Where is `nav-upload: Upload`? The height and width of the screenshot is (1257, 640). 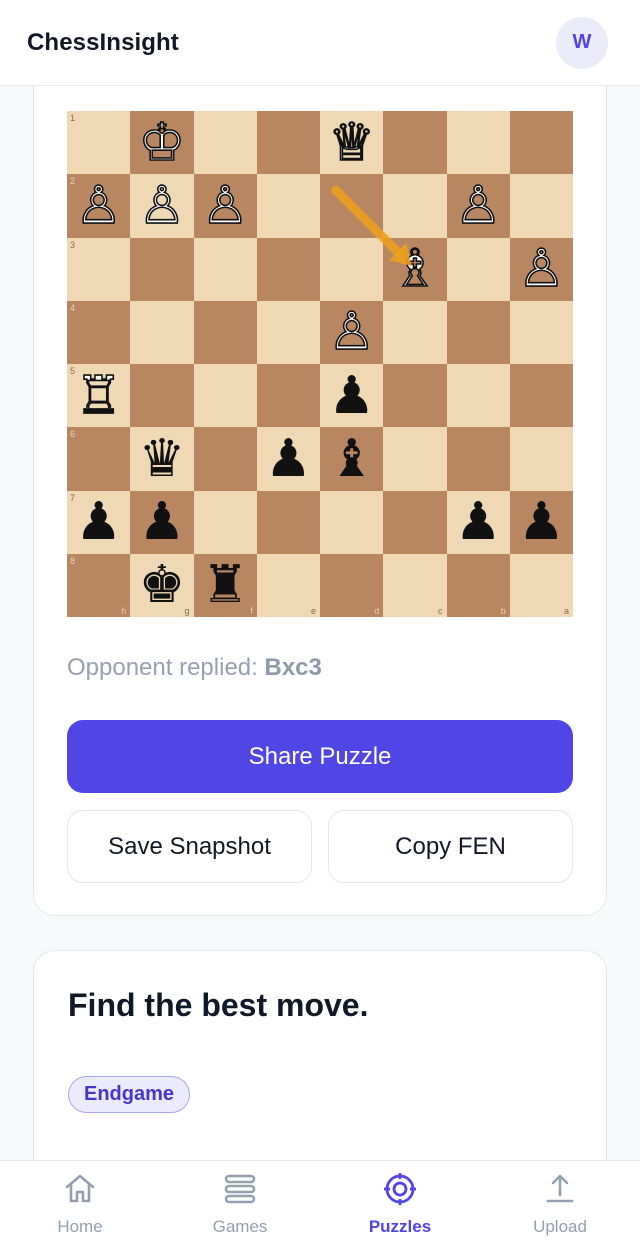
nav-upload: Upload is located at coordinates (560, 1209).